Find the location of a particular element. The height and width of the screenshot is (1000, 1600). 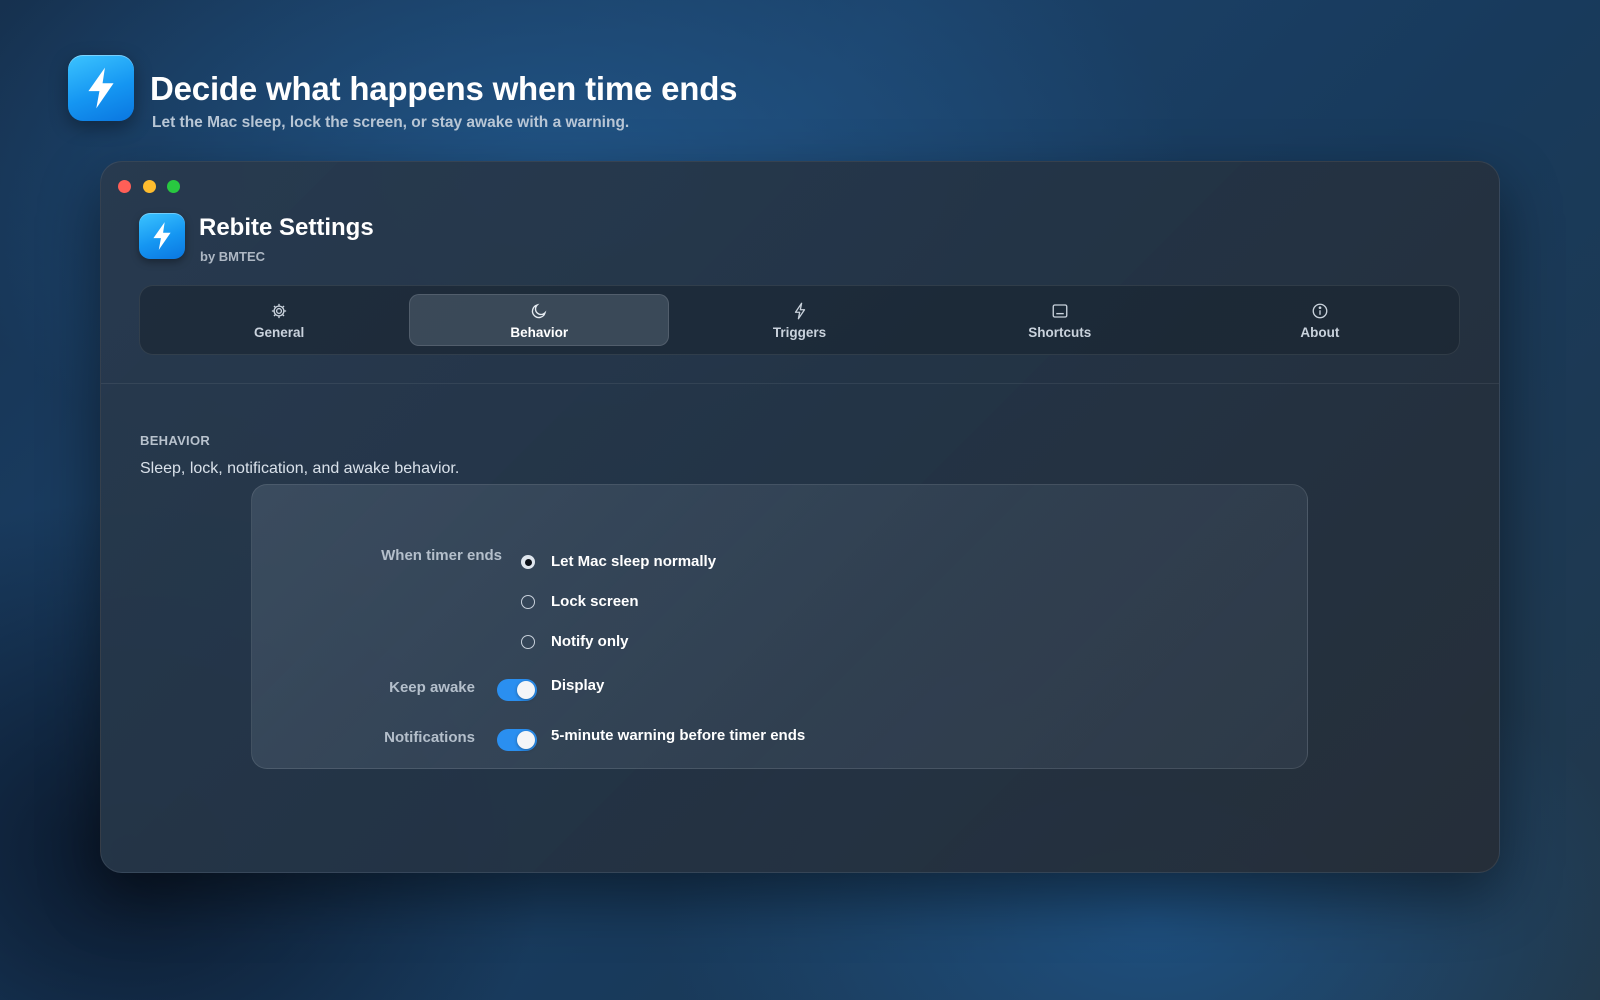

radio-notify-only is located at coordinates (528, 642).